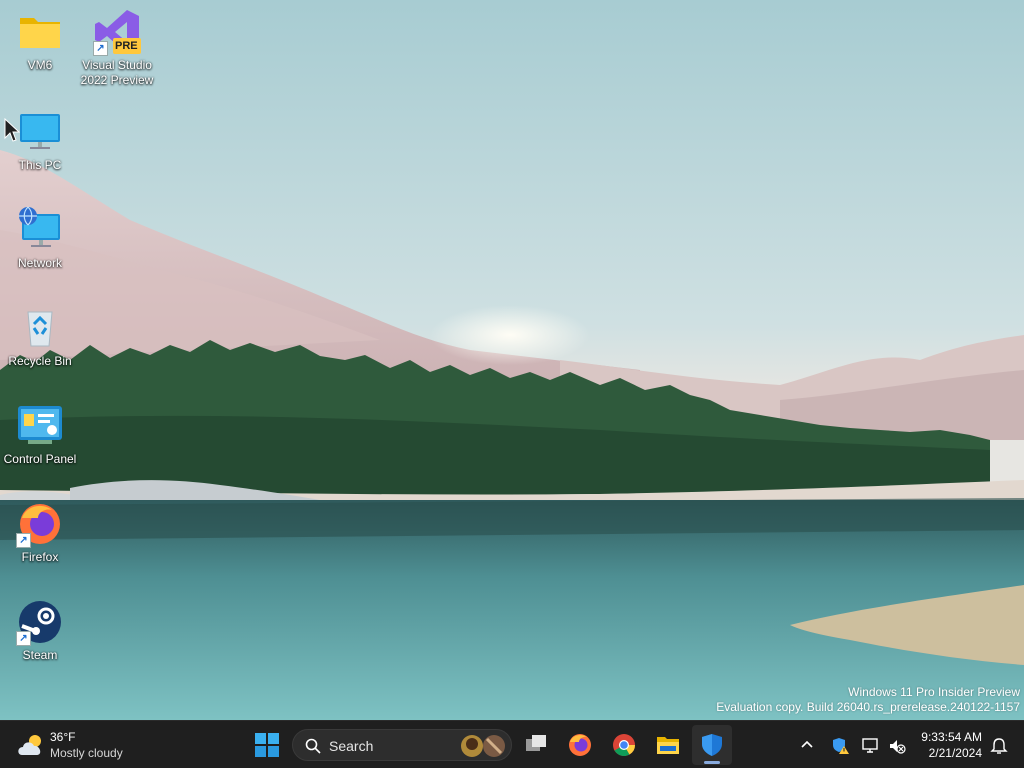 The width and height of the screenshot is (1024, 768). What do you see at coordinates (40, 557) in the screenshot?
I see `desktop-icon-label: Firefox` at bounding box center [40, 557].